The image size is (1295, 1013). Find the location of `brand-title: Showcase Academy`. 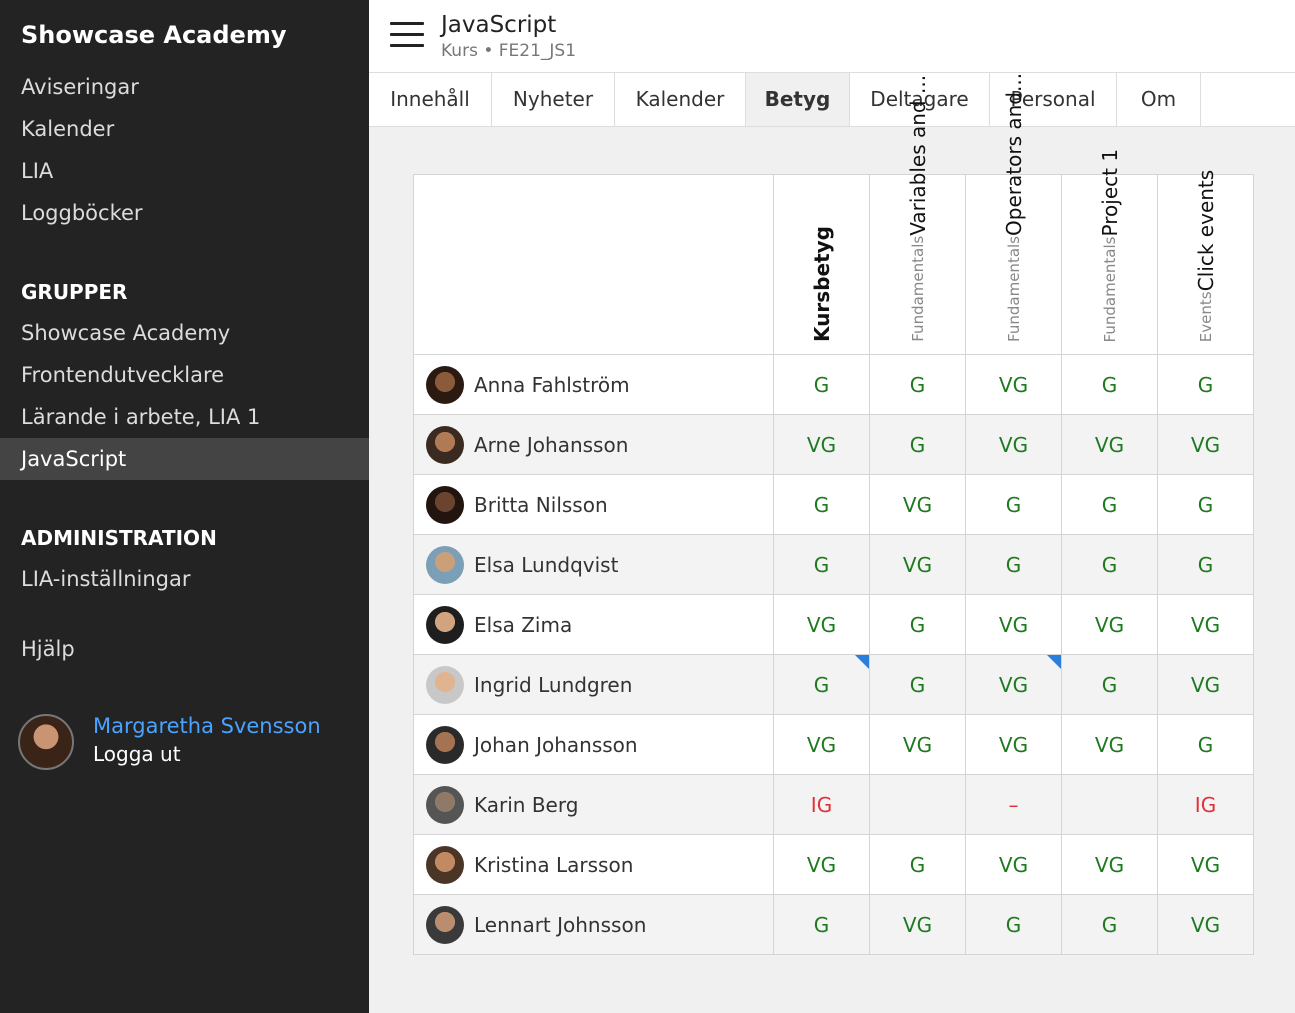

brand-title: Showcase Academy is located at coordinates (153, 35).